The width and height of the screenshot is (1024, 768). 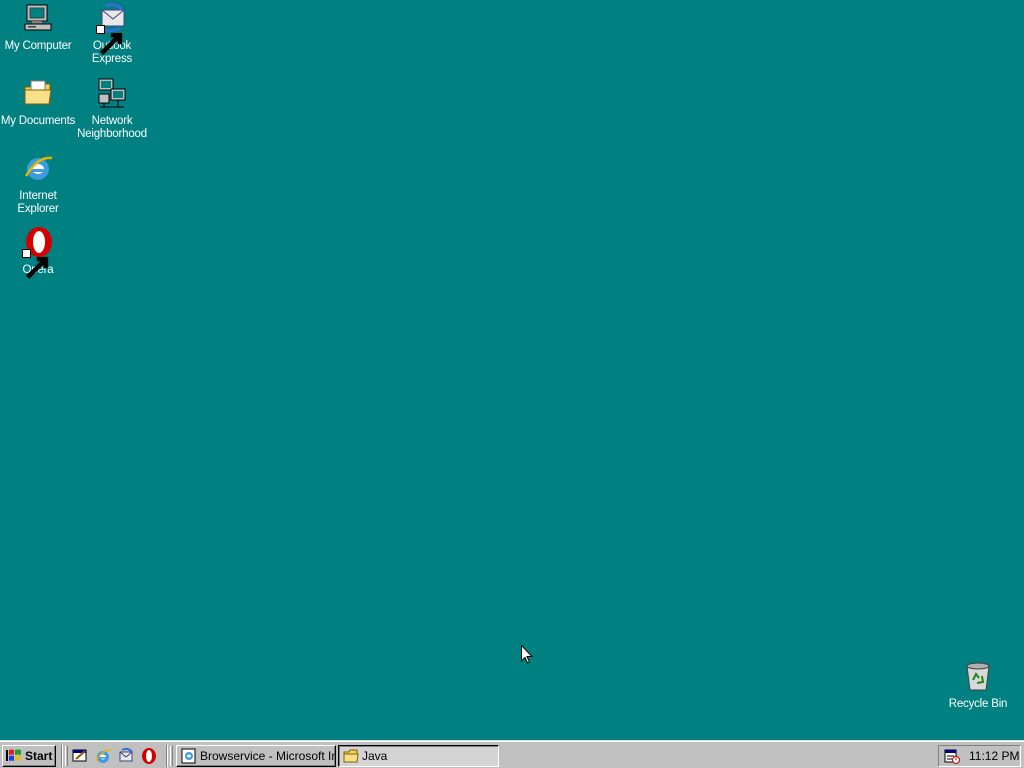 What do you see at coordinates (38, 18) in the screenshot?
I see `computer-icon` at bounding box center [38, 18].